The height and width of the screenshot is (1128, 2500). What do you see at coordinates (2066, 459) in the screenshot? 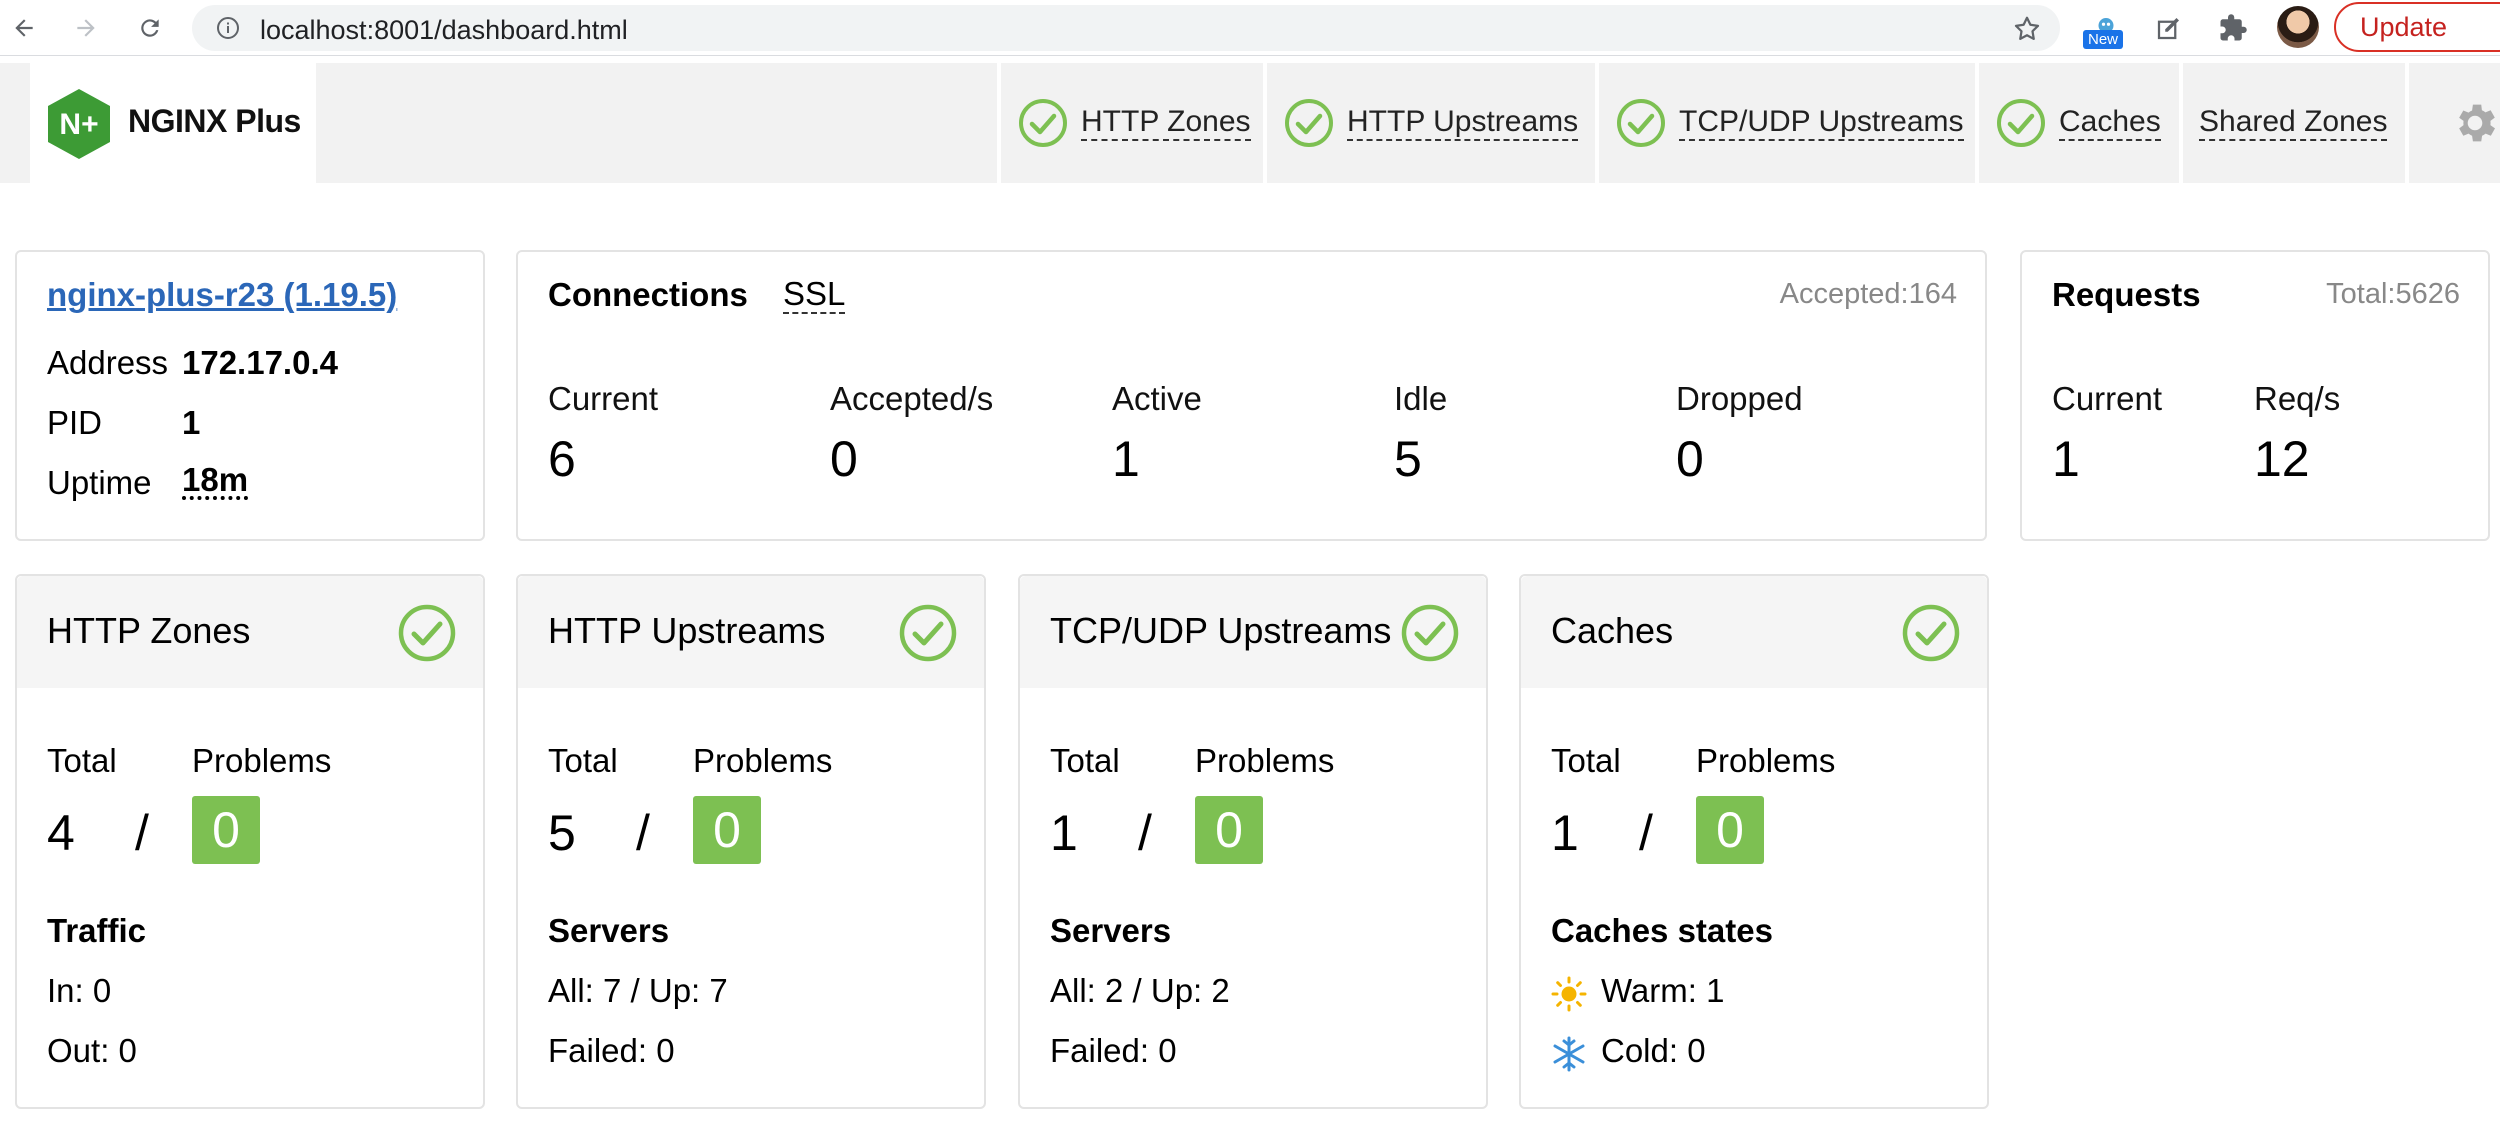
I see `stat-value: 1` at bounding box center [2066, 459].